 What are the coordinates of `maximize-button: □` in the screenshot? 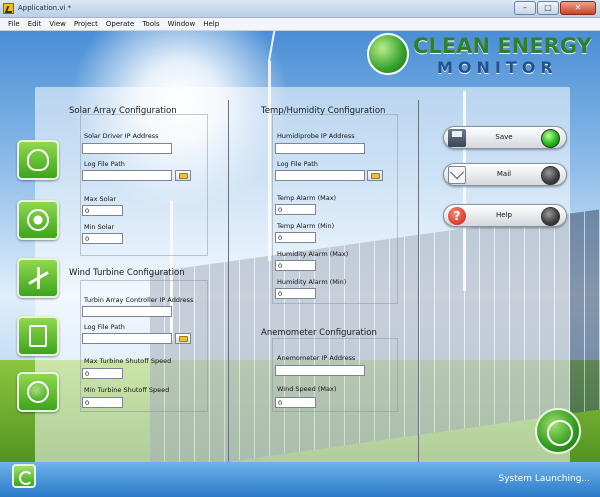 It's located at (548, 8).